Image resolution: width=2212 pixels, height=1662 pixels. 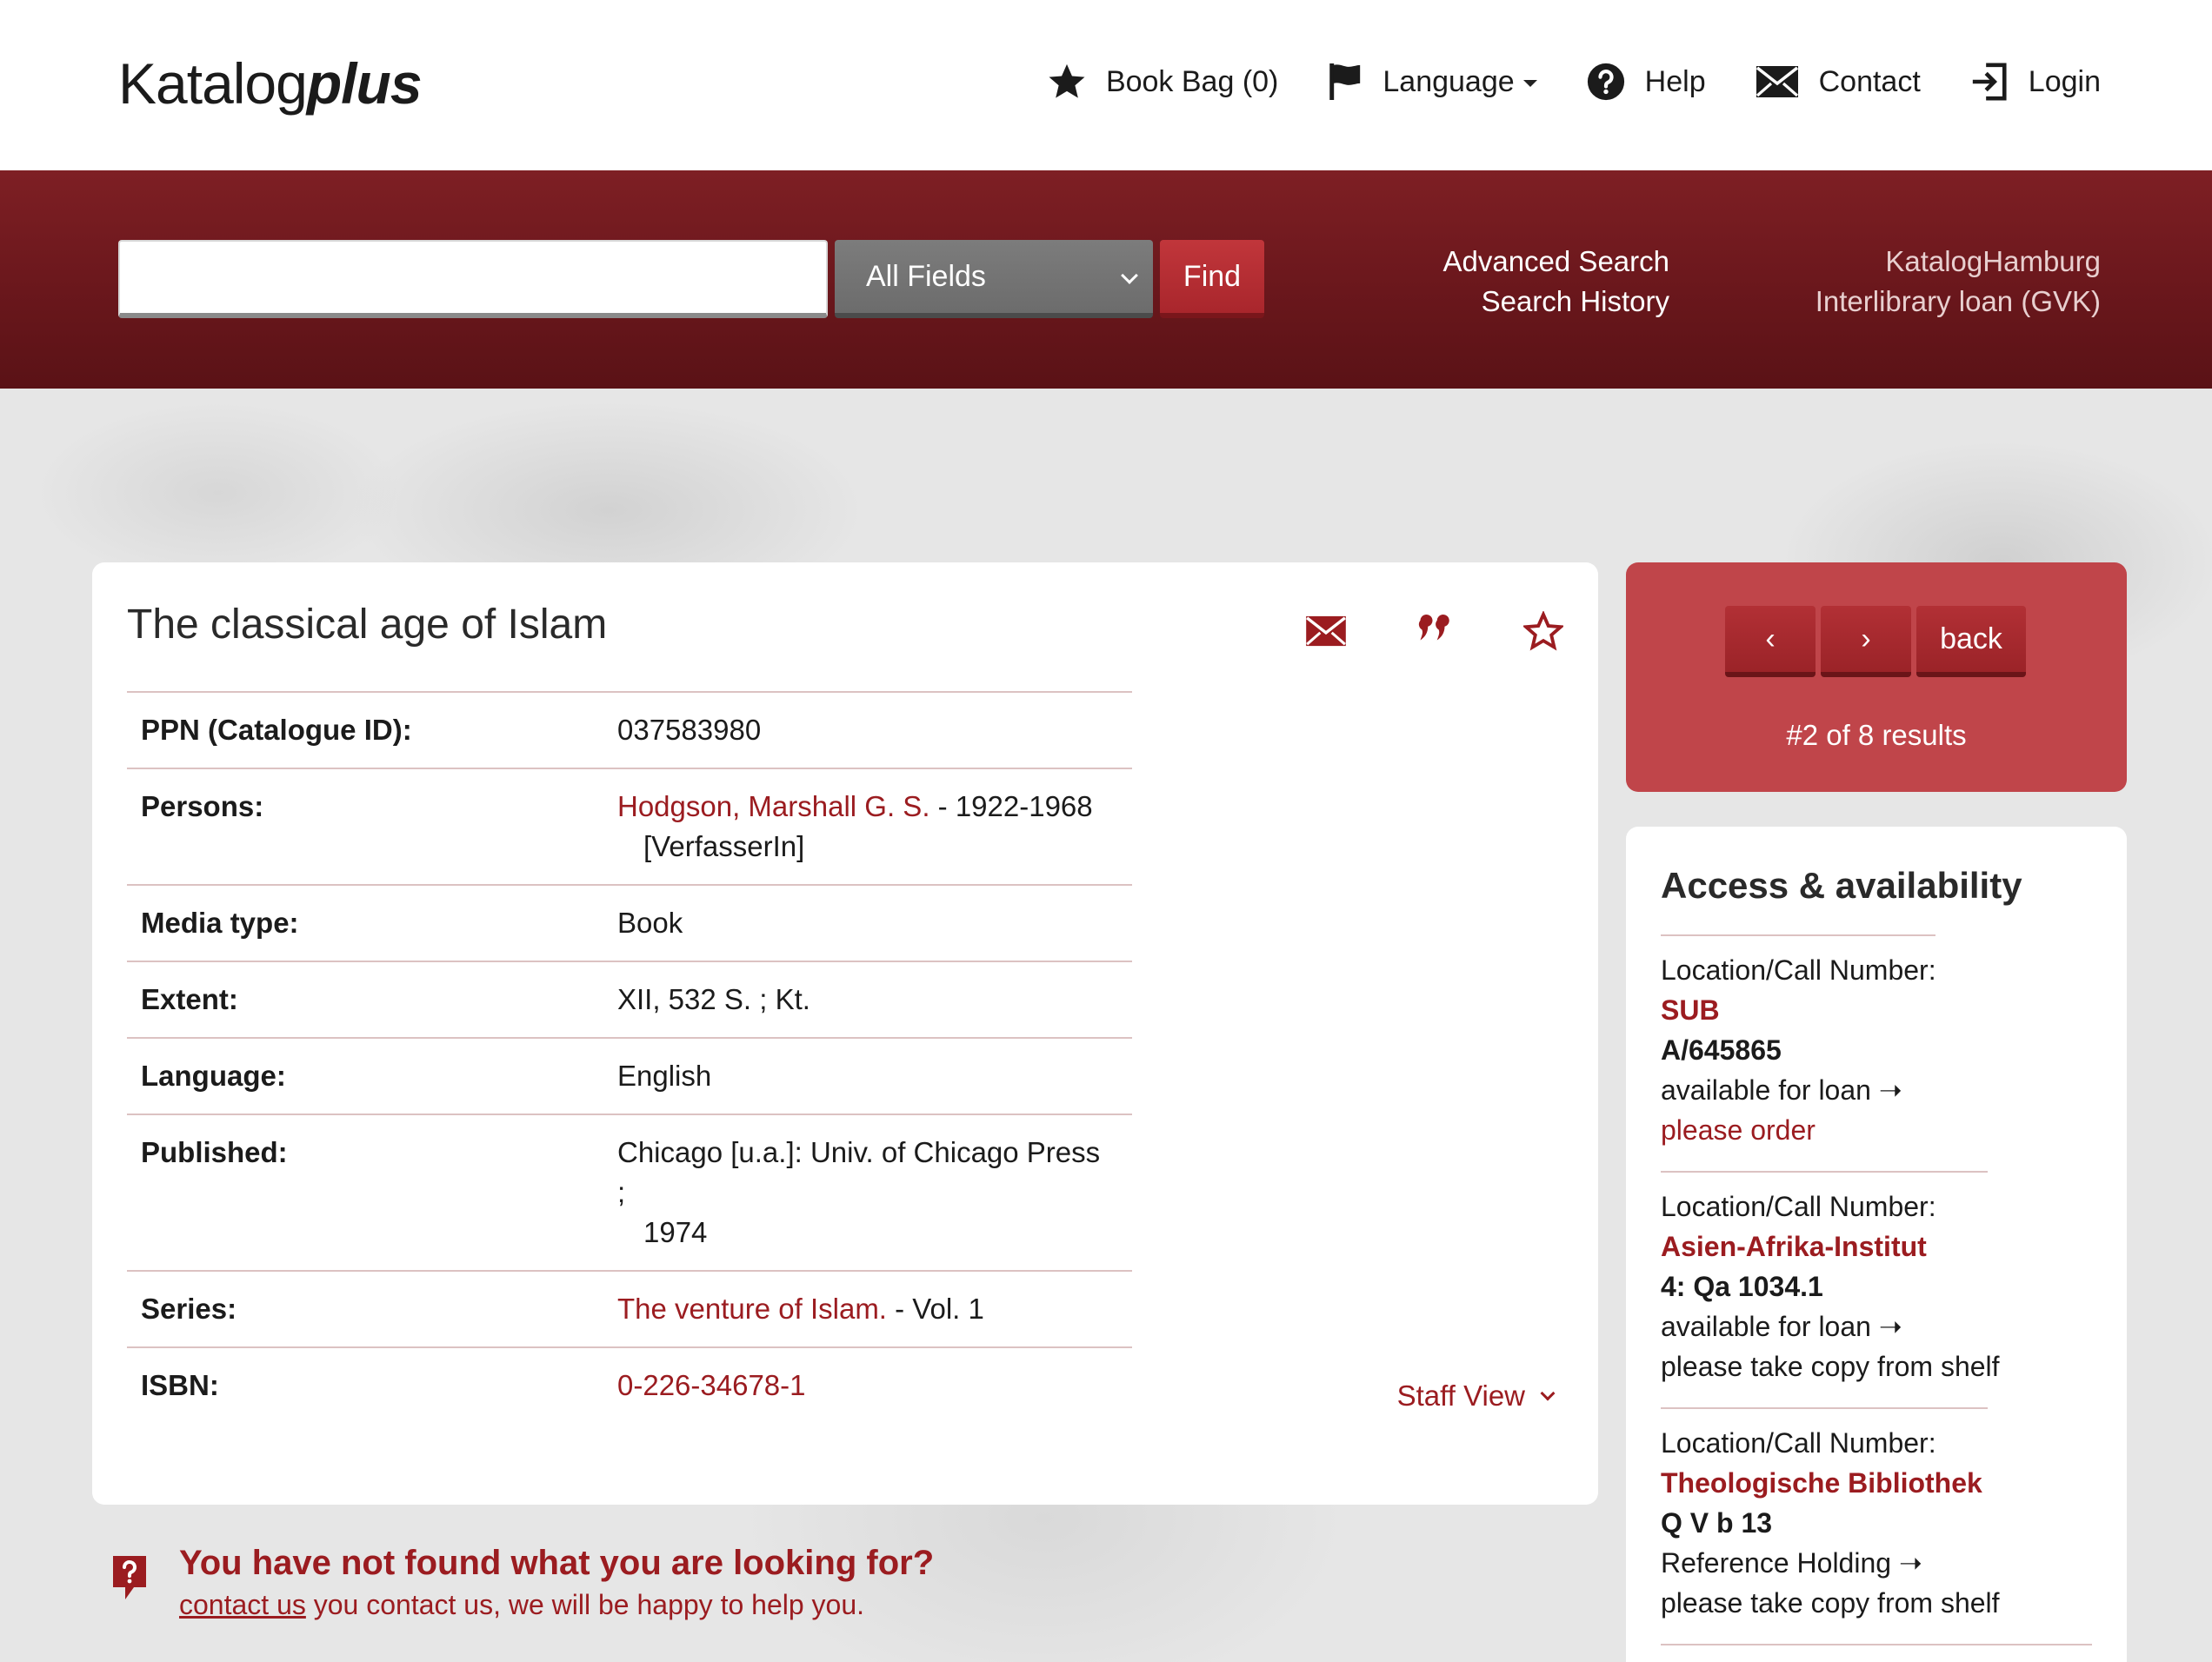 What do you see at coordinates (1771, 641) in the screenshot?
I see `previous-record-button: ‹` at bounding box center [1771, 641].